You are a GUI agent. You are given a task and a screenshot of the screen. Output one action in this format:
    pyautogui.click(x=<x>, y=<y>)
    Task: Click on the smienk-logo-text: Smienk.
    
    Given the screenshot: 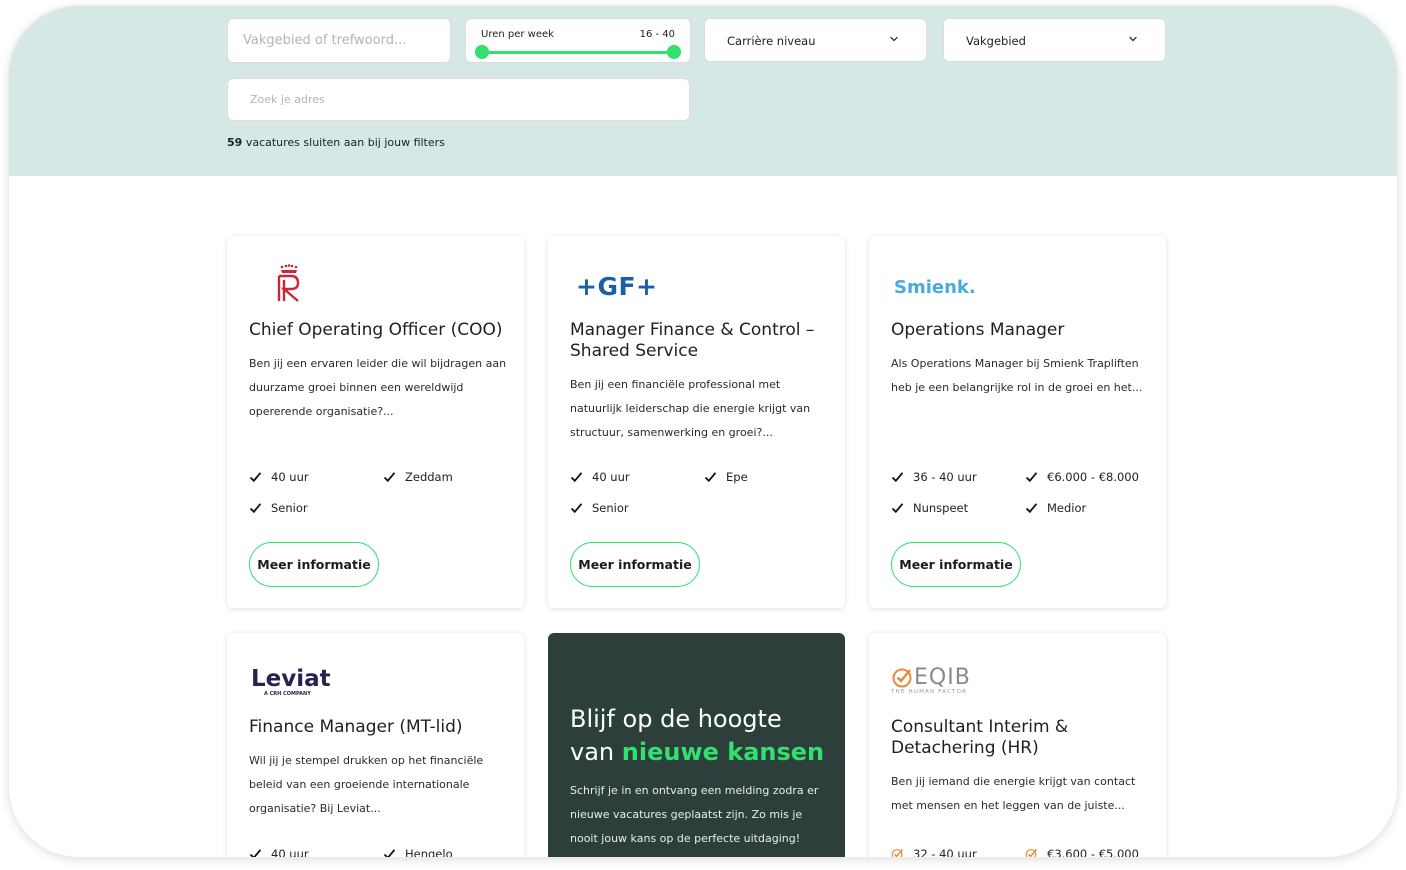 What is the action you would take?
    pyautogui.click(x=935, y=287)
    